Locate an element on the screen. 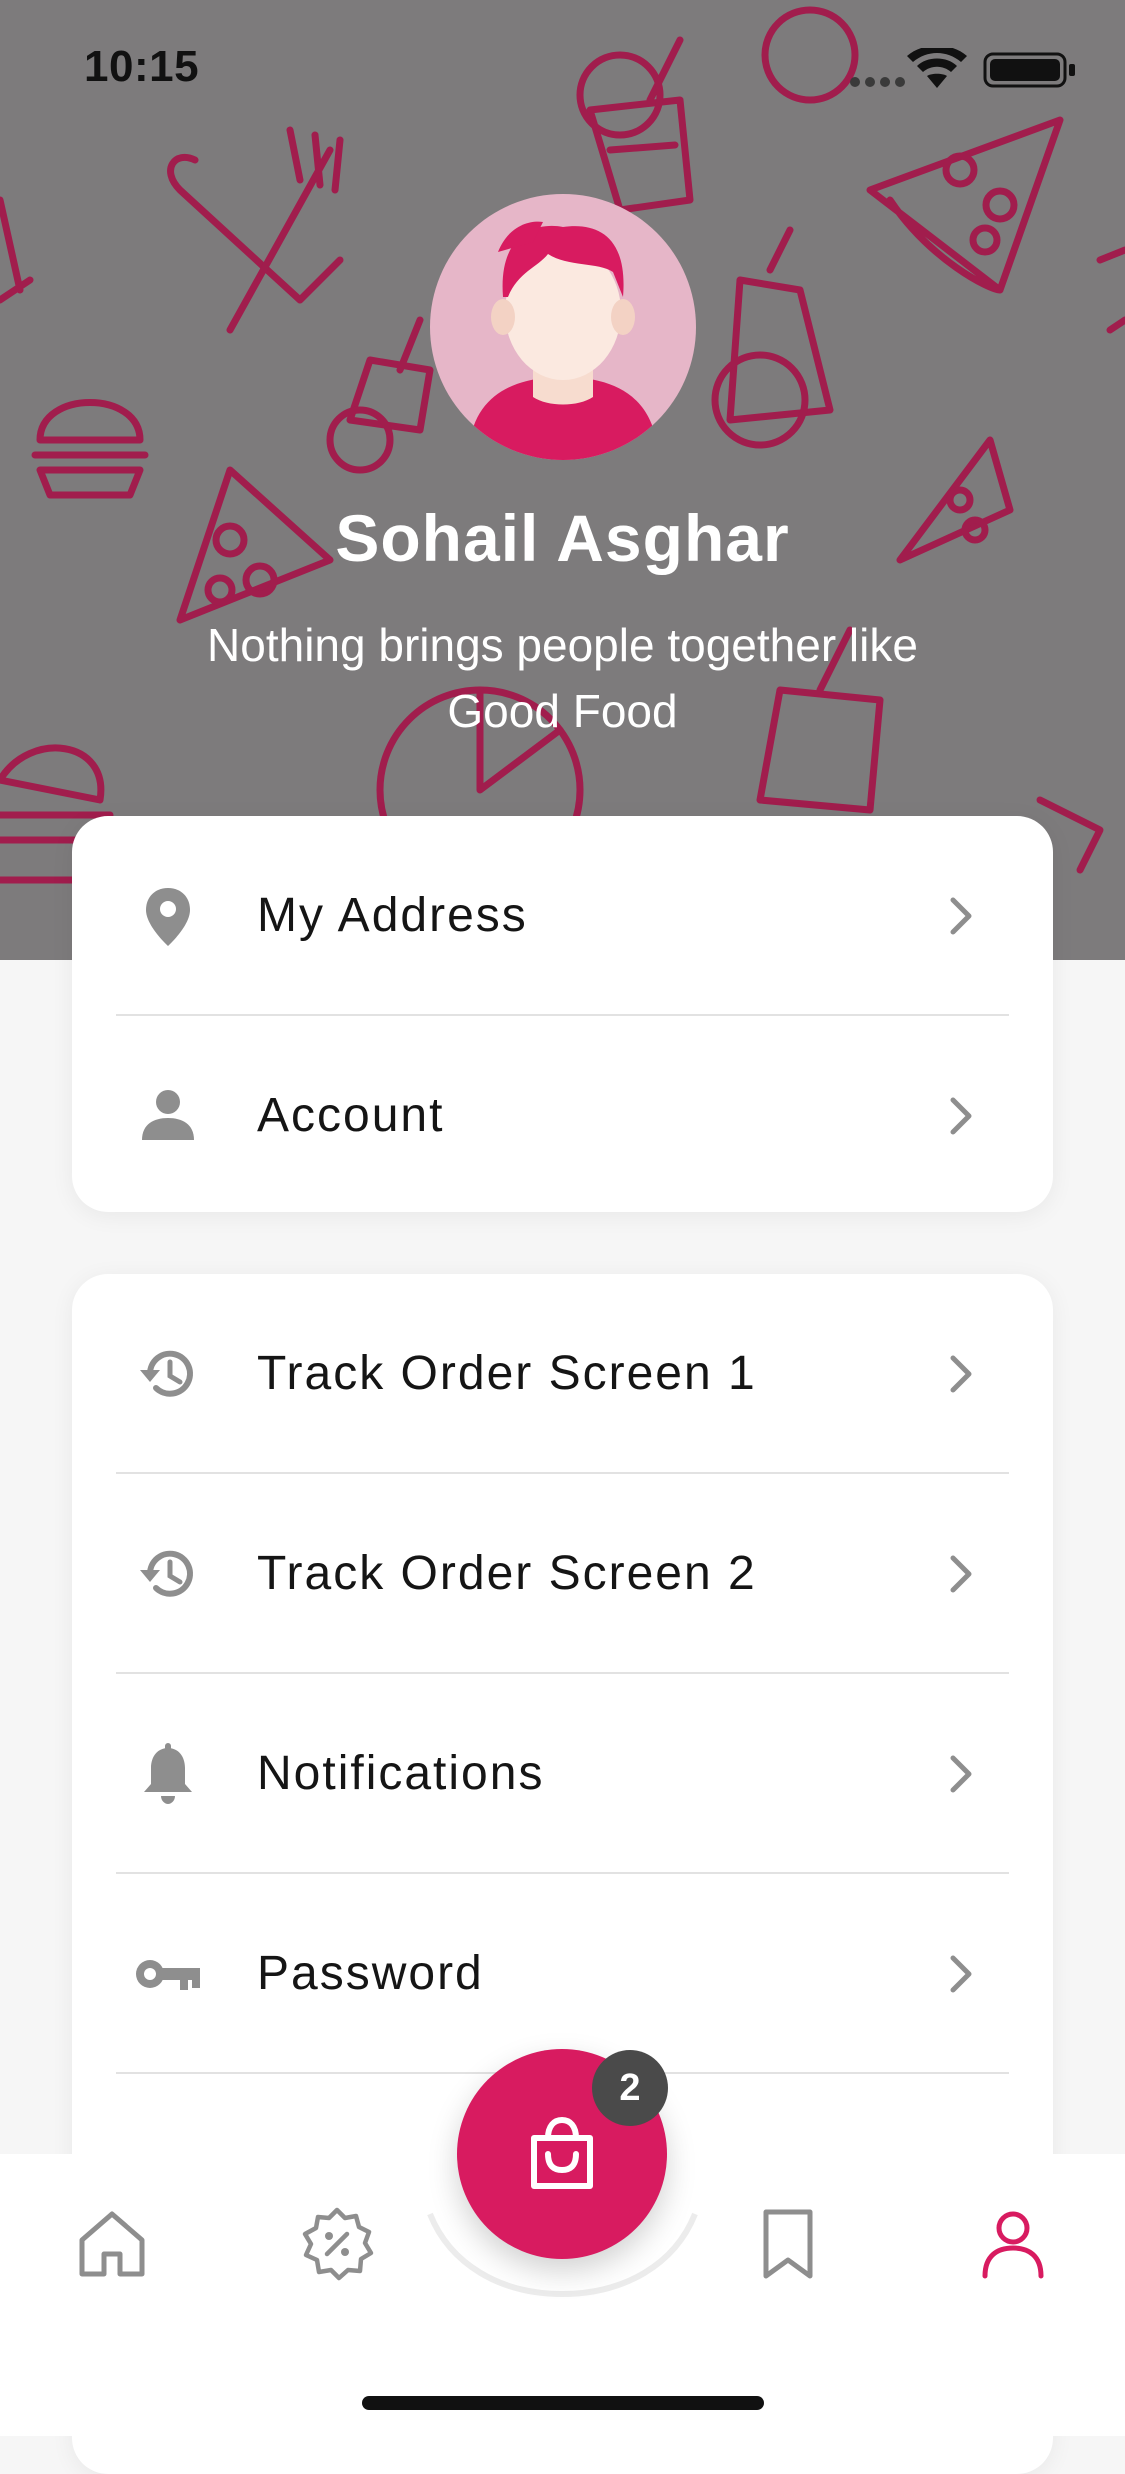 The image size is (1125, 2474). menu-item-track-order-1: Track Order Screen 1 is located at coordinates (562, 1374).